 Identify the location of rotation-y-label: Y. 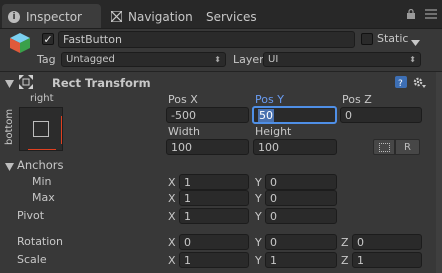
(258, 242).